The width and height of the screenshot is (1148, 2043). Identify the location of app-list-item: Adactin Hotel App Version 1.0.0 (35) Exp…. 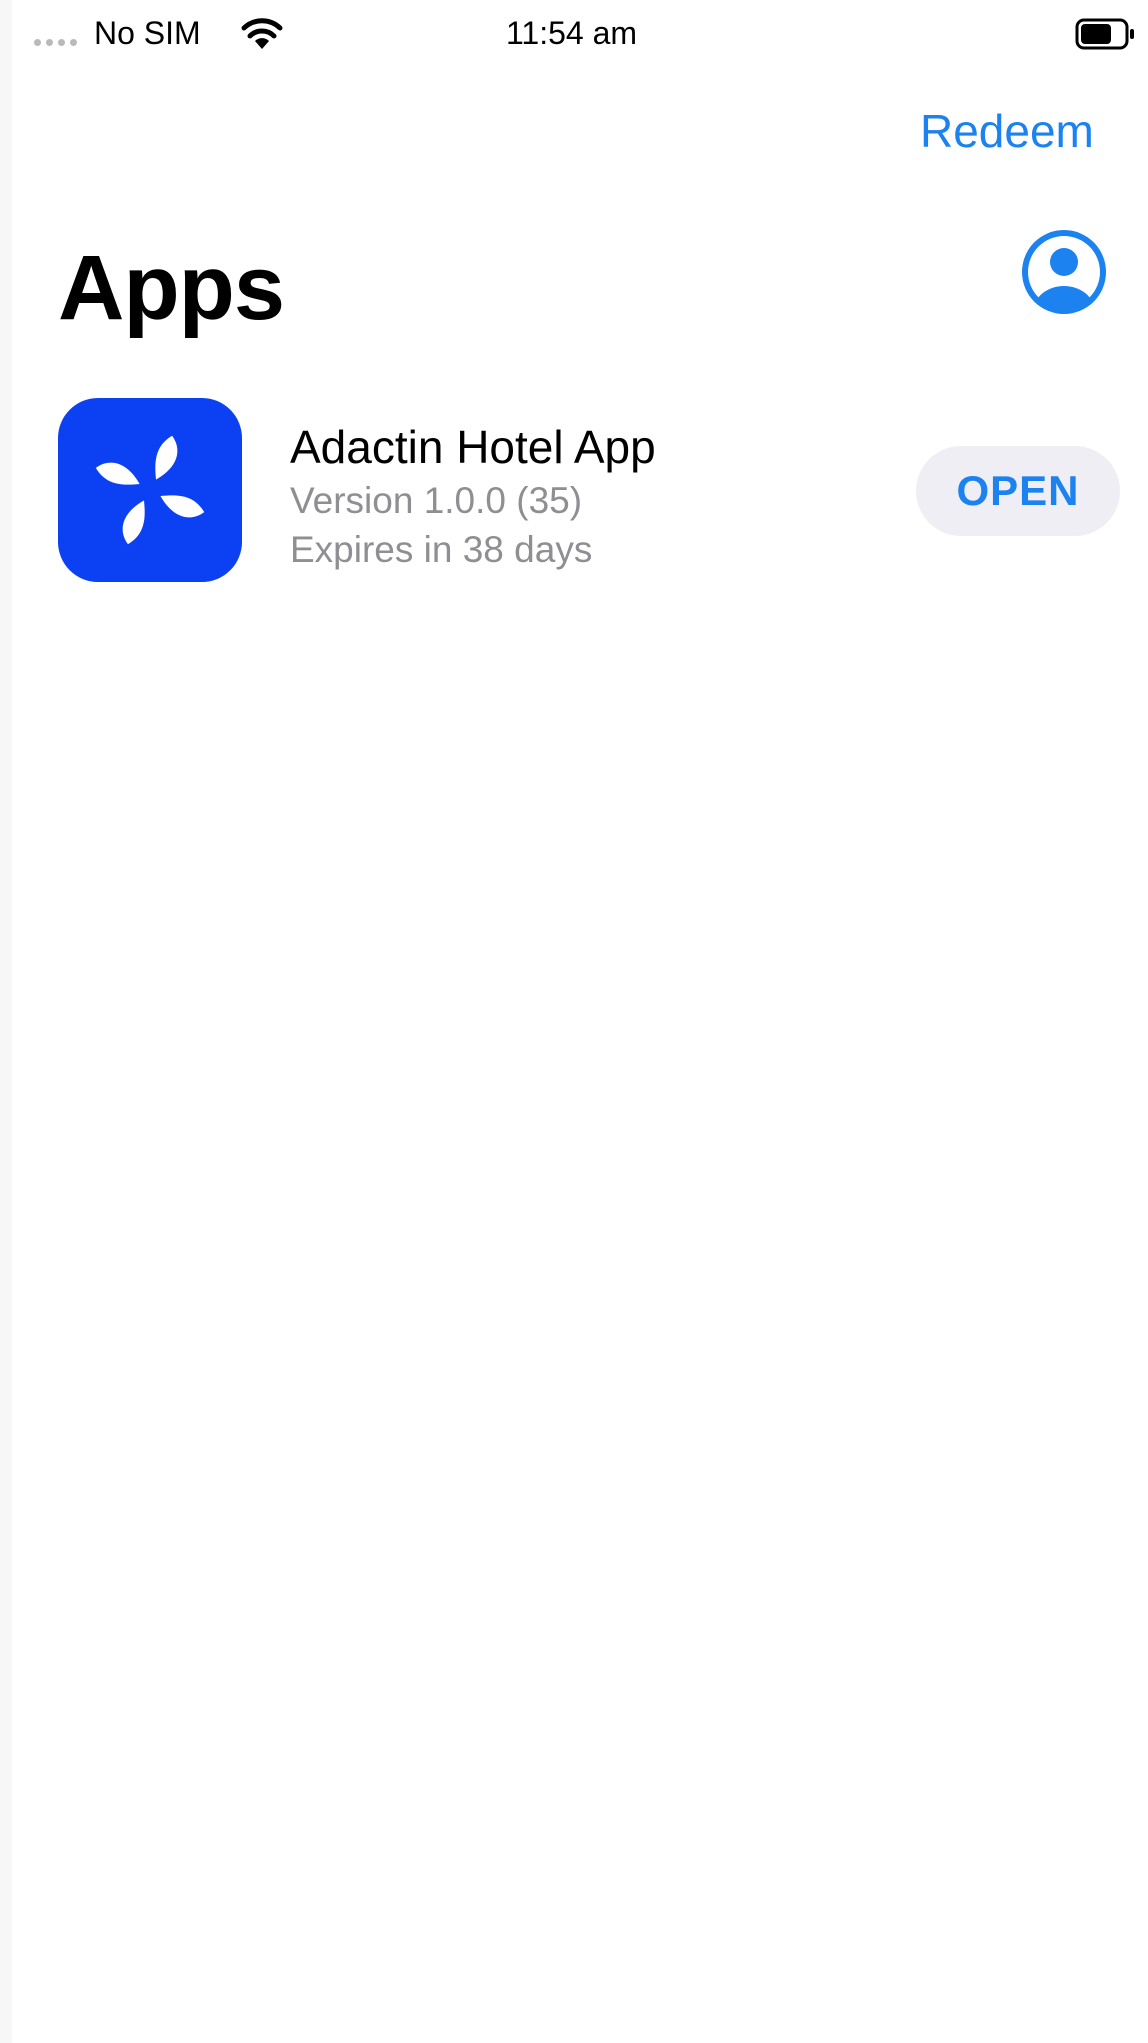
(580, 493).